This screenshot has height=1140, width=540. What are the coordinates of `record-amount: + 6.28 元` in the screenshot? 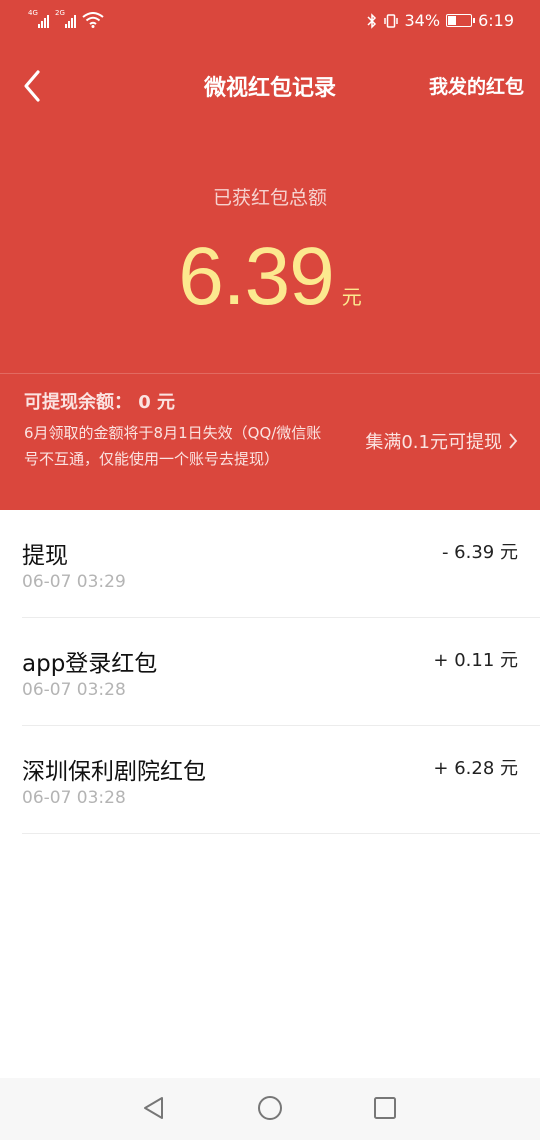 It's located at (475, 768).